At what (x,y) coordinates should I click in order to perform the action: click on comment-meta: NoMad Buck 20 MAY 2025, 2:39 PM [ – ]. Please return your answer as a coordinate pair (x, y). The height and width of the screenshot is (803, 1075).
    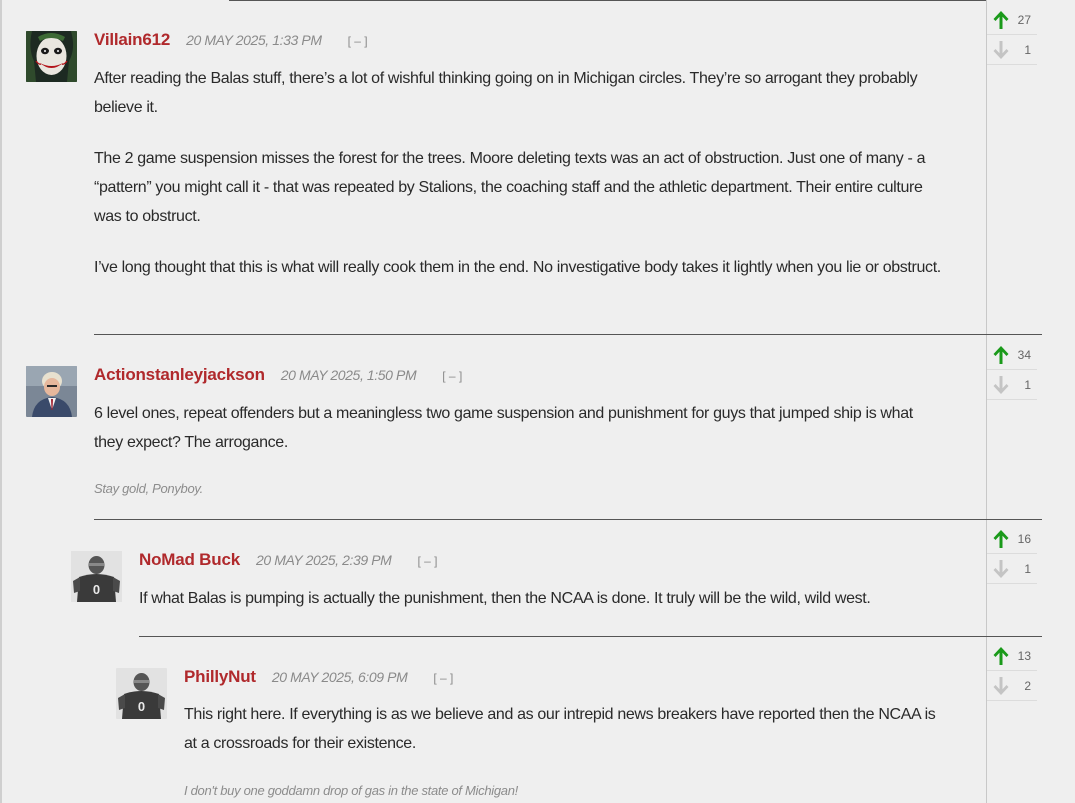
    Looking at the image, I should click on (288, 560).